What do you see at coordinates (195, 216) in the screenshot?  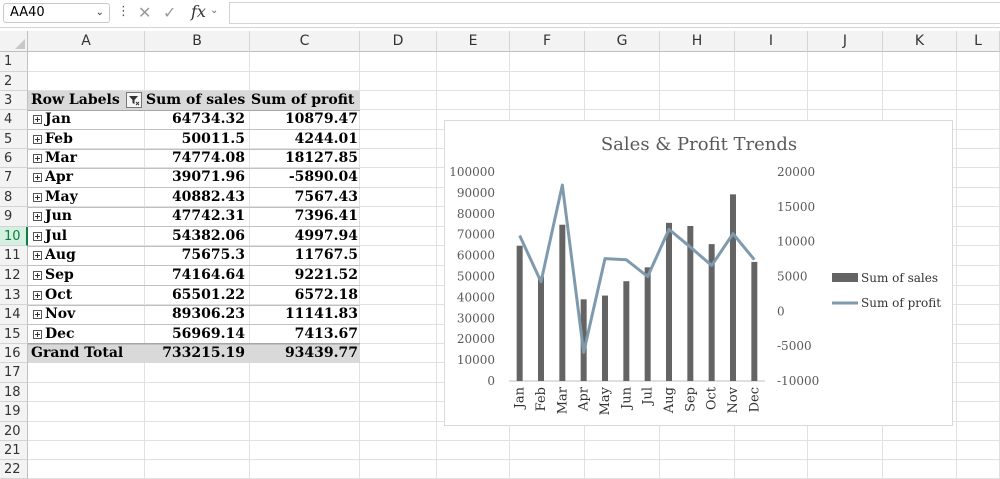 I see `pivot-row-sales: 47742.31` at bounding box center [195, 216].